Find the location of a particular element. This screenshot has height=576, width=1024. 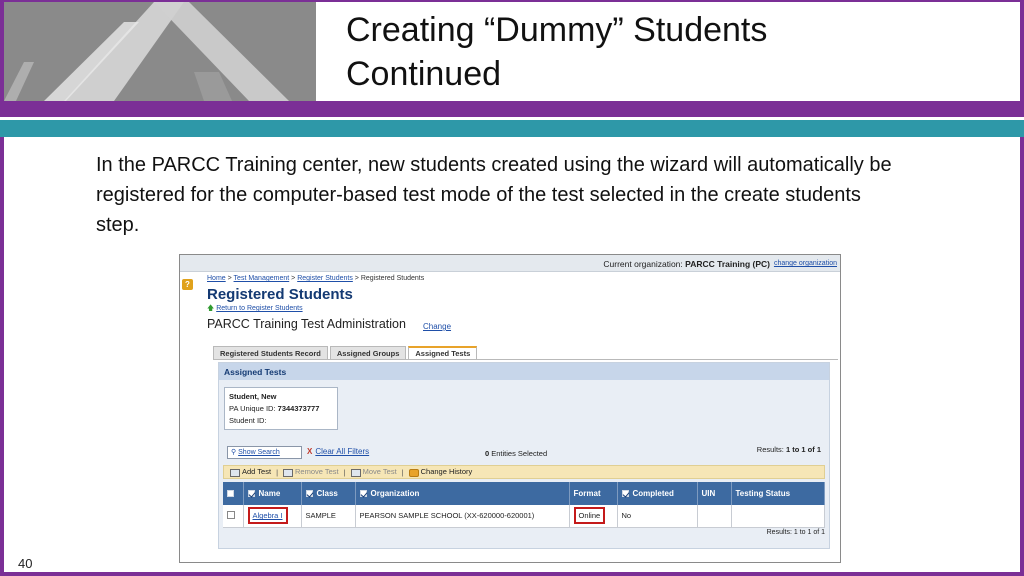

add-test-label: Add Test is located at coordinates (257, 472).